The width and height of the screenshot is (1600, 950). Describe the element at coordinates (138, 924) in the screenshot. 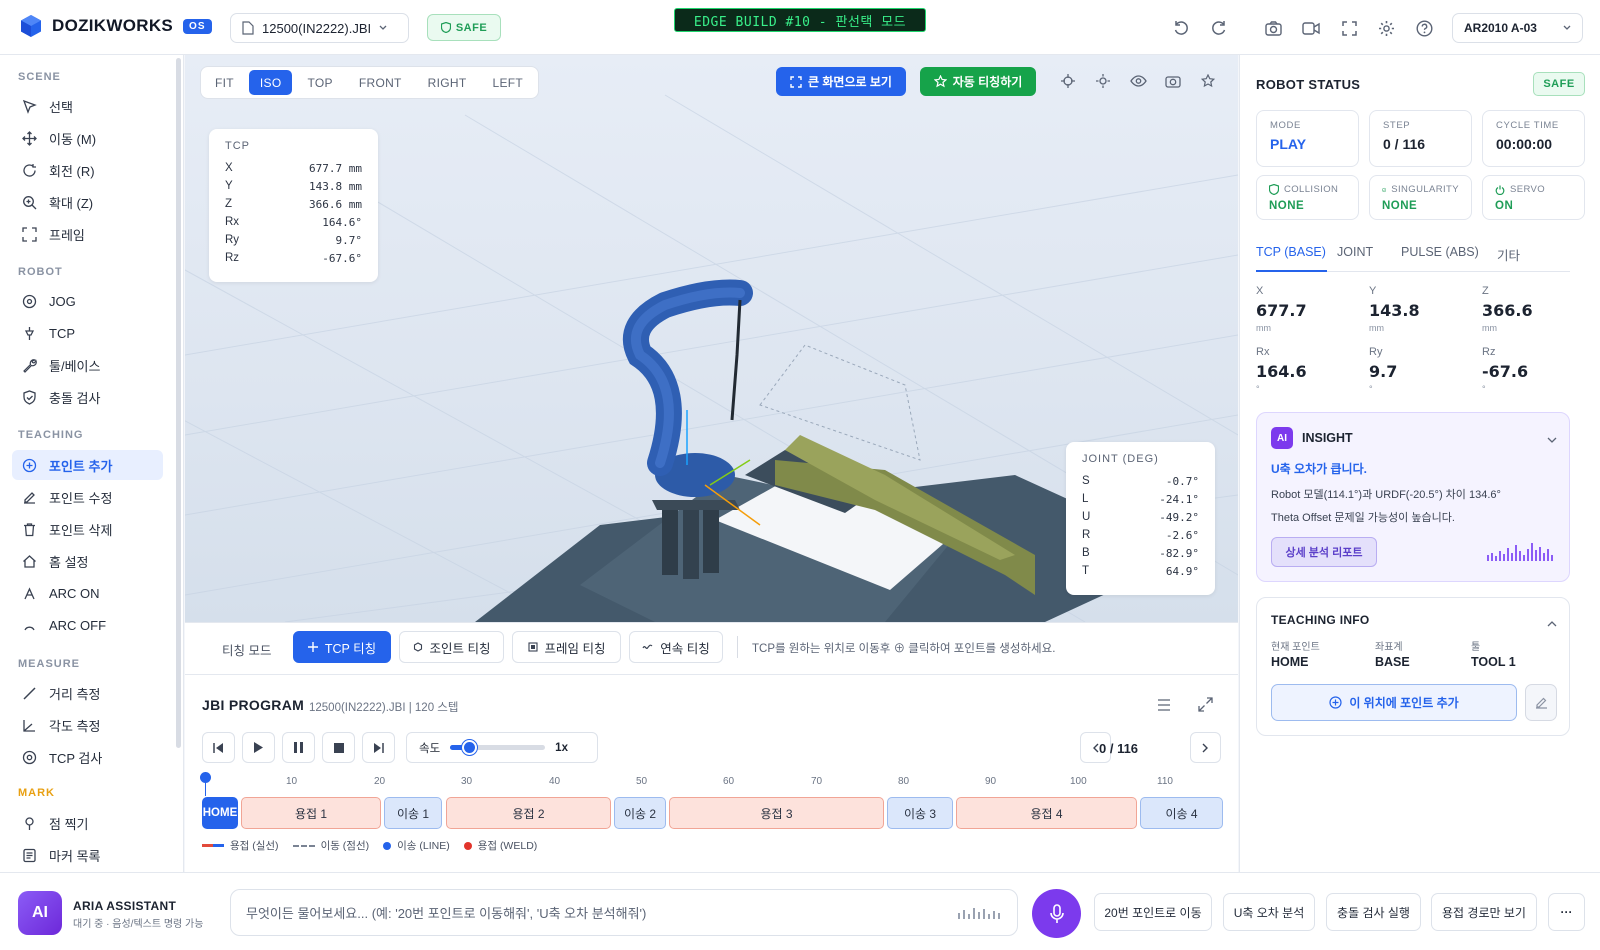

I see `assistant-status: 대기 중 · 음성/텍스트 명령 가능` at that location.